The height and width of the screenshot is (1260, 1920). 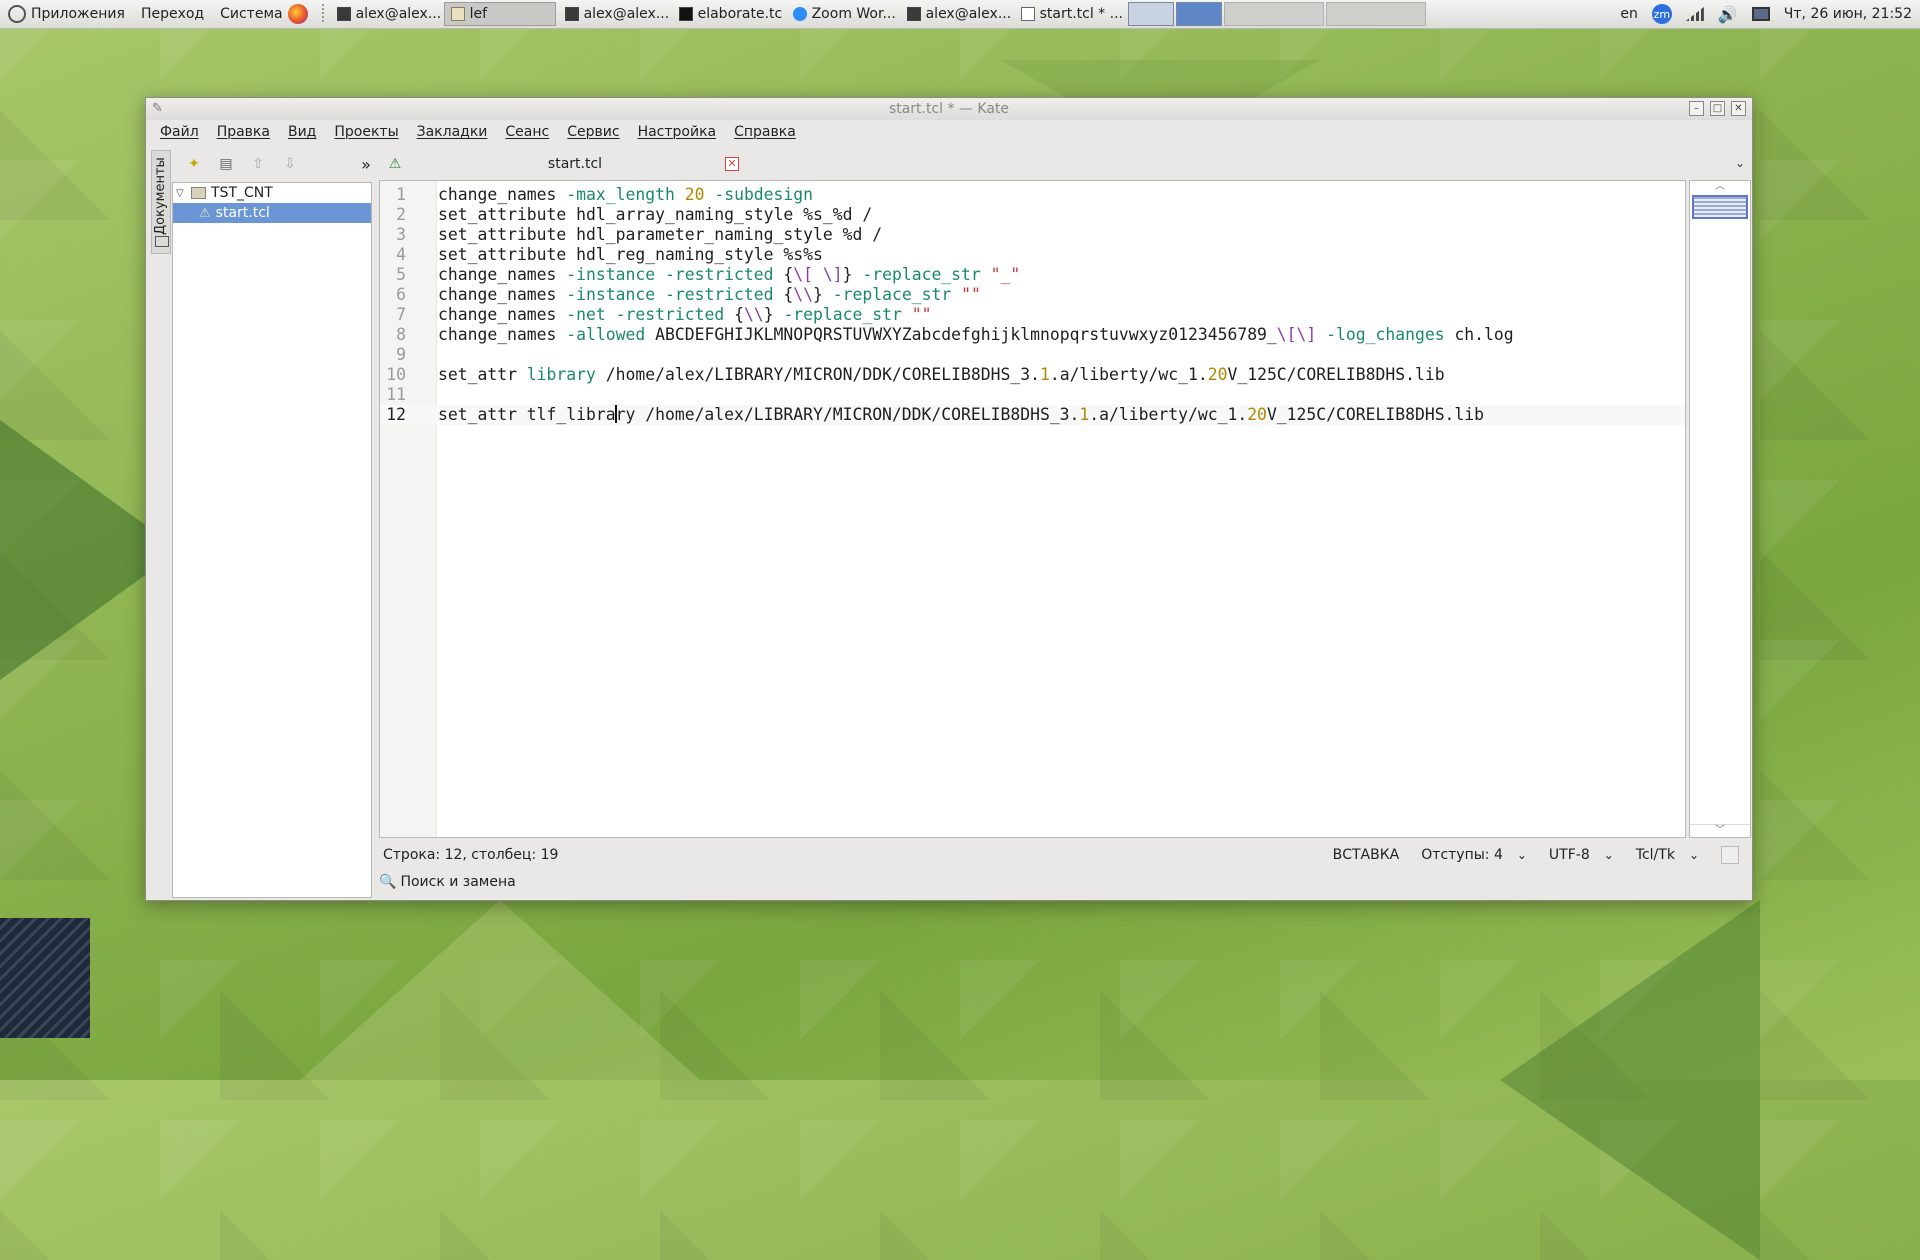 I want to click on code-token: \\, so click(x=753, y=314).